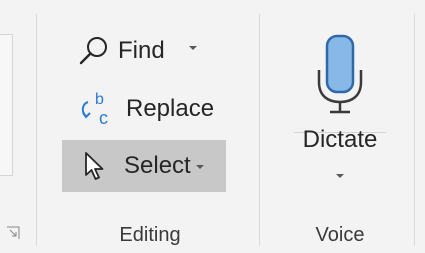  What do you see at coordinates (6, 105) in the screenshot?
I see `previous-group-edge` at bounding box center [6, 105].